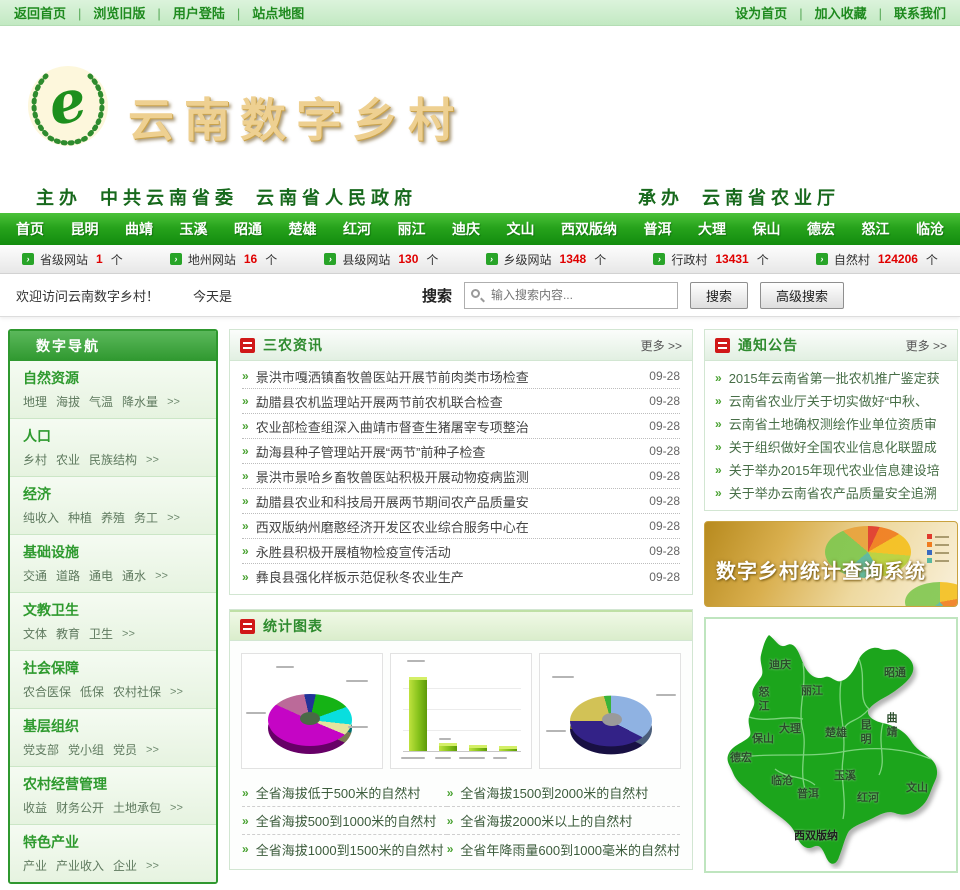  I want to click on news-item-text: 勐海县种子管理站开展“两节”前种子检查, so click(448, 451).